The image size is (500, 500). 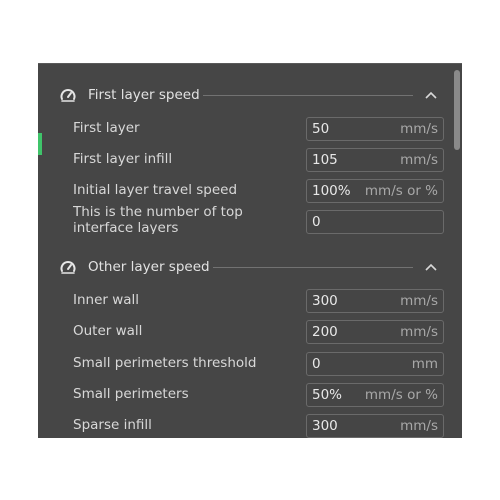 What do you see at coordinates (325, 160) in the screenshot?
I see `field-value: 105` at bounding box center [325, 160].